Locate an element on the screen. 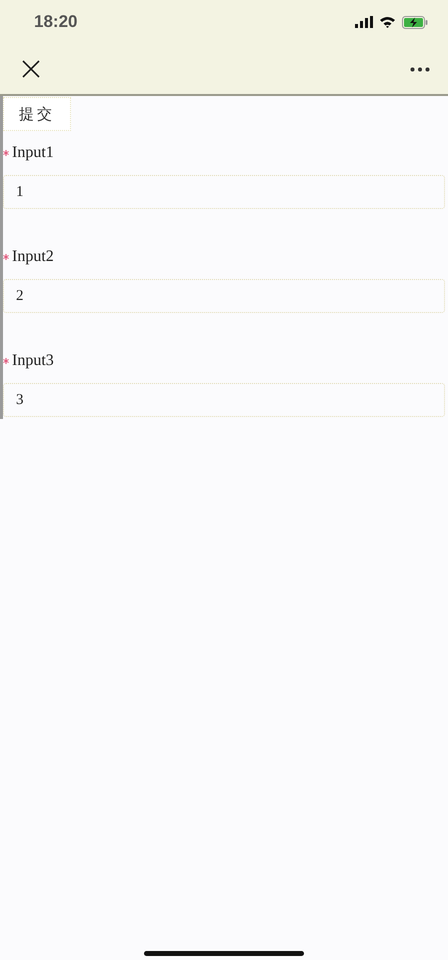  status-time: 18:20 is located at coordinates (56, 22).